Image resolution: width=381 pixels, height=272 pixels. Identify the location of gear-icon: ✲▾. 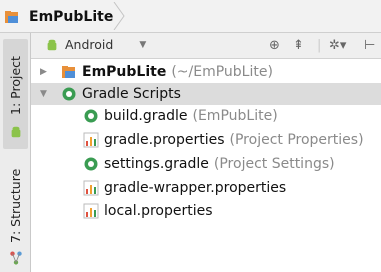
(337, 46).